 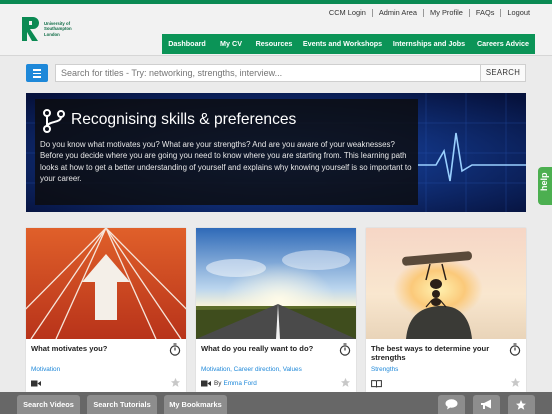 What do you see at coordinates (376, 384) in the screenshot?
I see `book-icon` at bounding box center [376, 384].